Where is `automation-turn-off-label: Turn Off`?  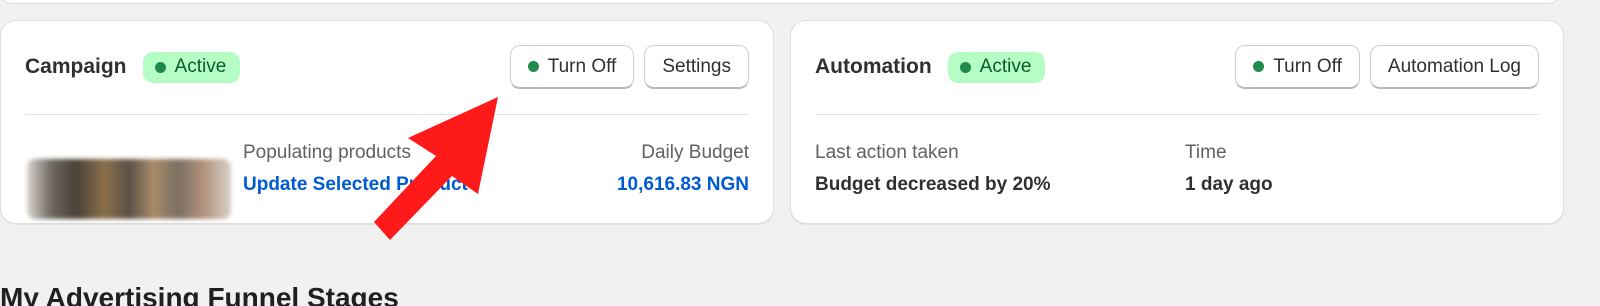
automation-turn-off-label: Turn Off is located at coordinates (1307, 66).